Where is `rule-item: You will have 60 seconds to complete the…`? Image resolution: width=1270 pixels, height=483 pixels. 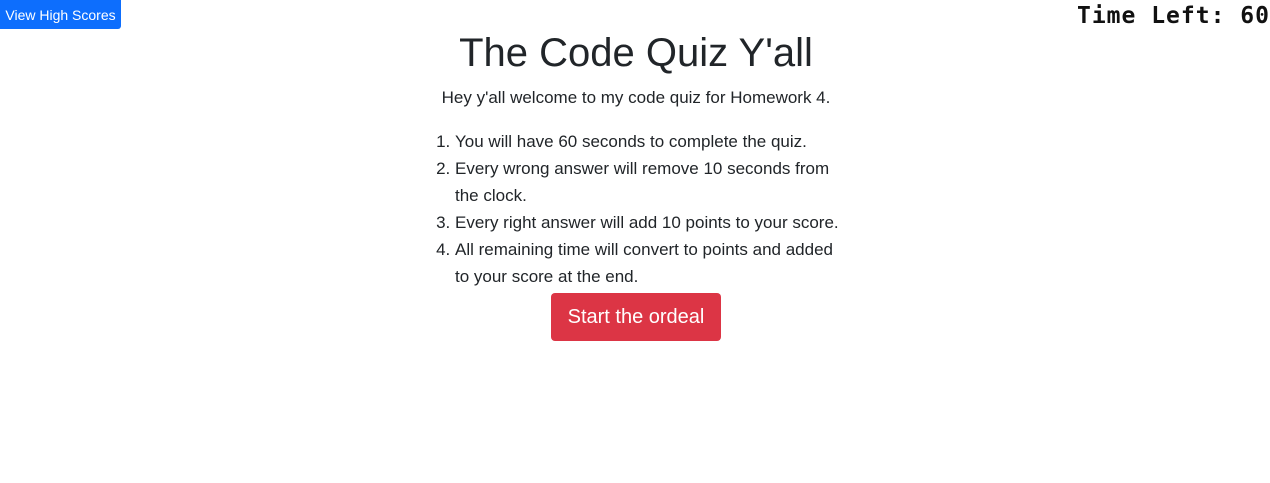 rule-item: You will have 60 seconds to complete the… is located at coordinates (653, 141).